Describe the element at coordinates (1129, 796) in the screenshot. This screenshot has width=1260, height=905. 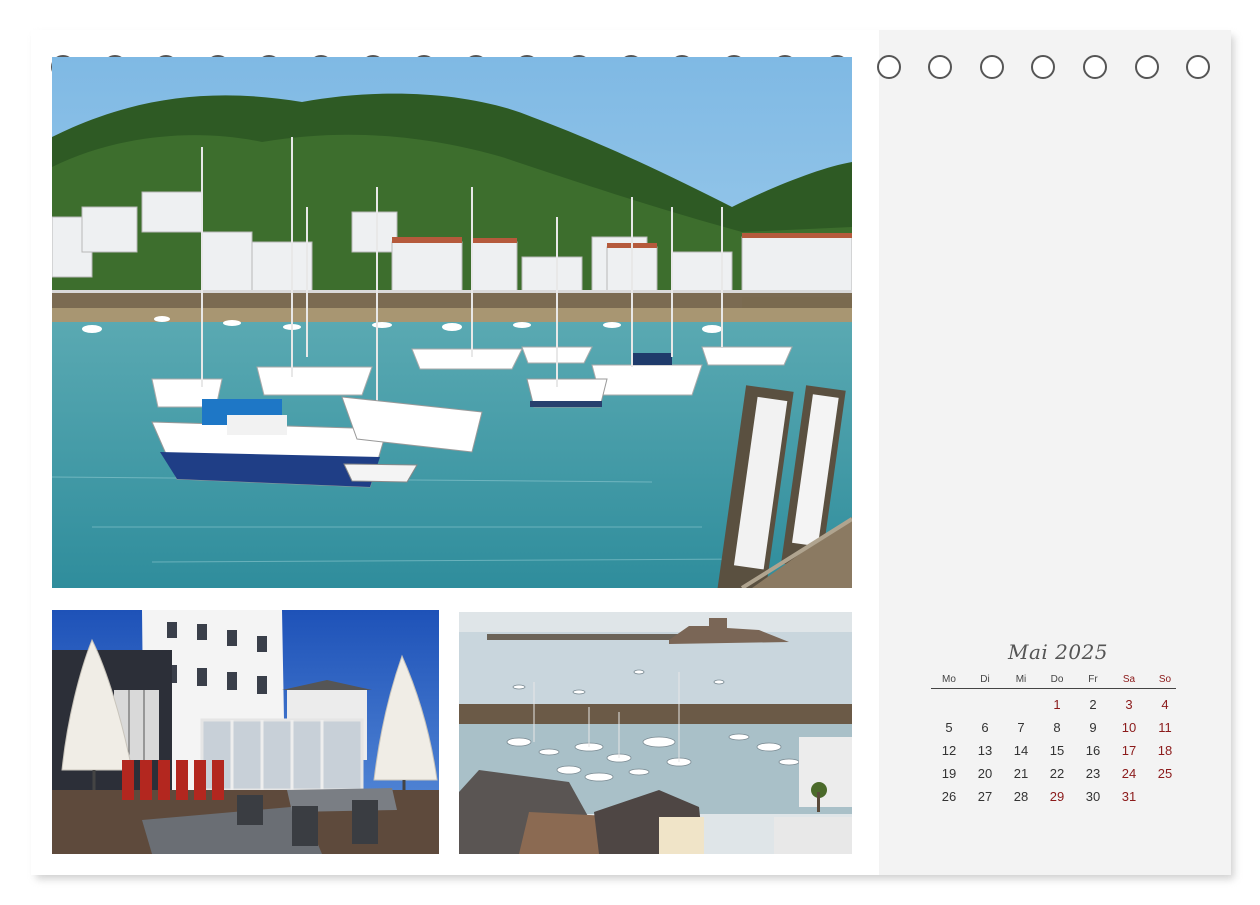
I see `calendar-day: 31` at that location.